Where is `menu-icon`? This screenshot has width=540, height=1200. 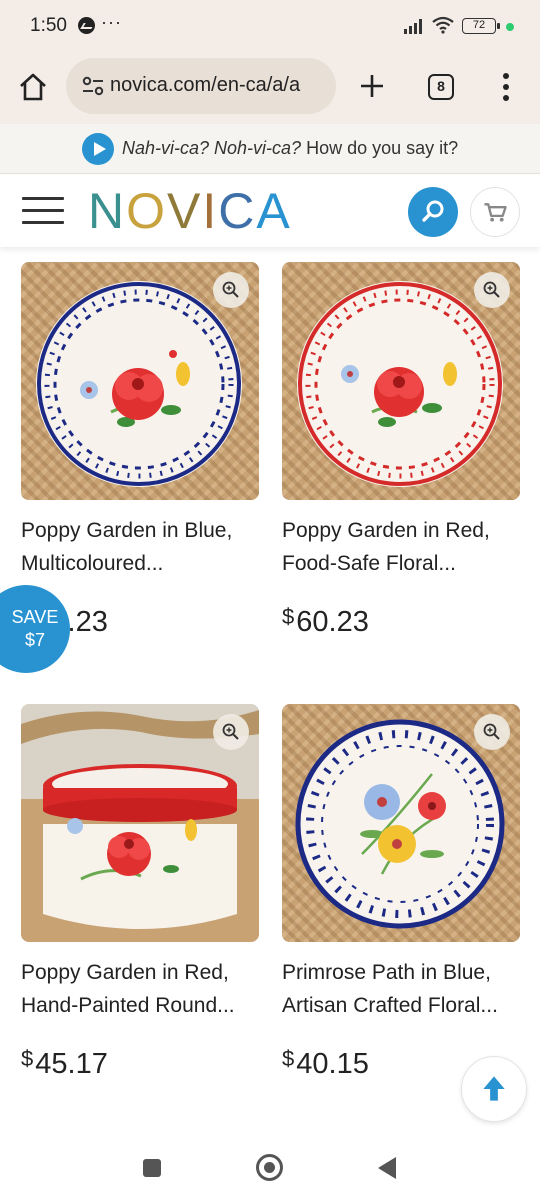
menu-icon is located at coordinates (43, 211).